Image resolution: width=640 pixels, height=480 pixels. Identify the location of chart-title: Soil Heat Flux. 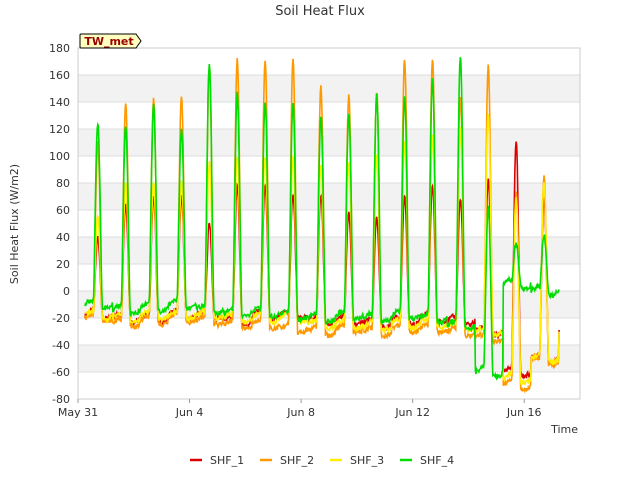
(320, 11).